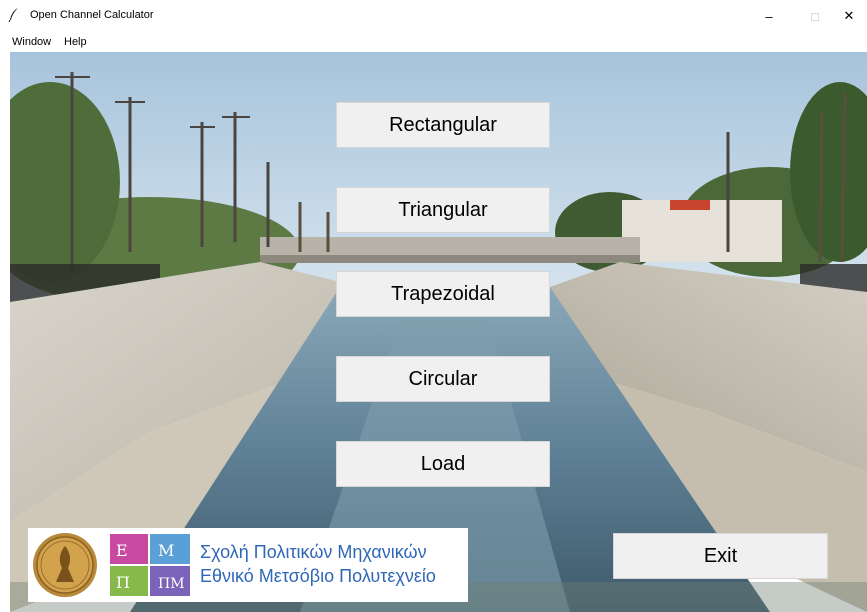 This screenshot has height=612, width=867. I want to click on circular-button: Circular, so click(443, 379).